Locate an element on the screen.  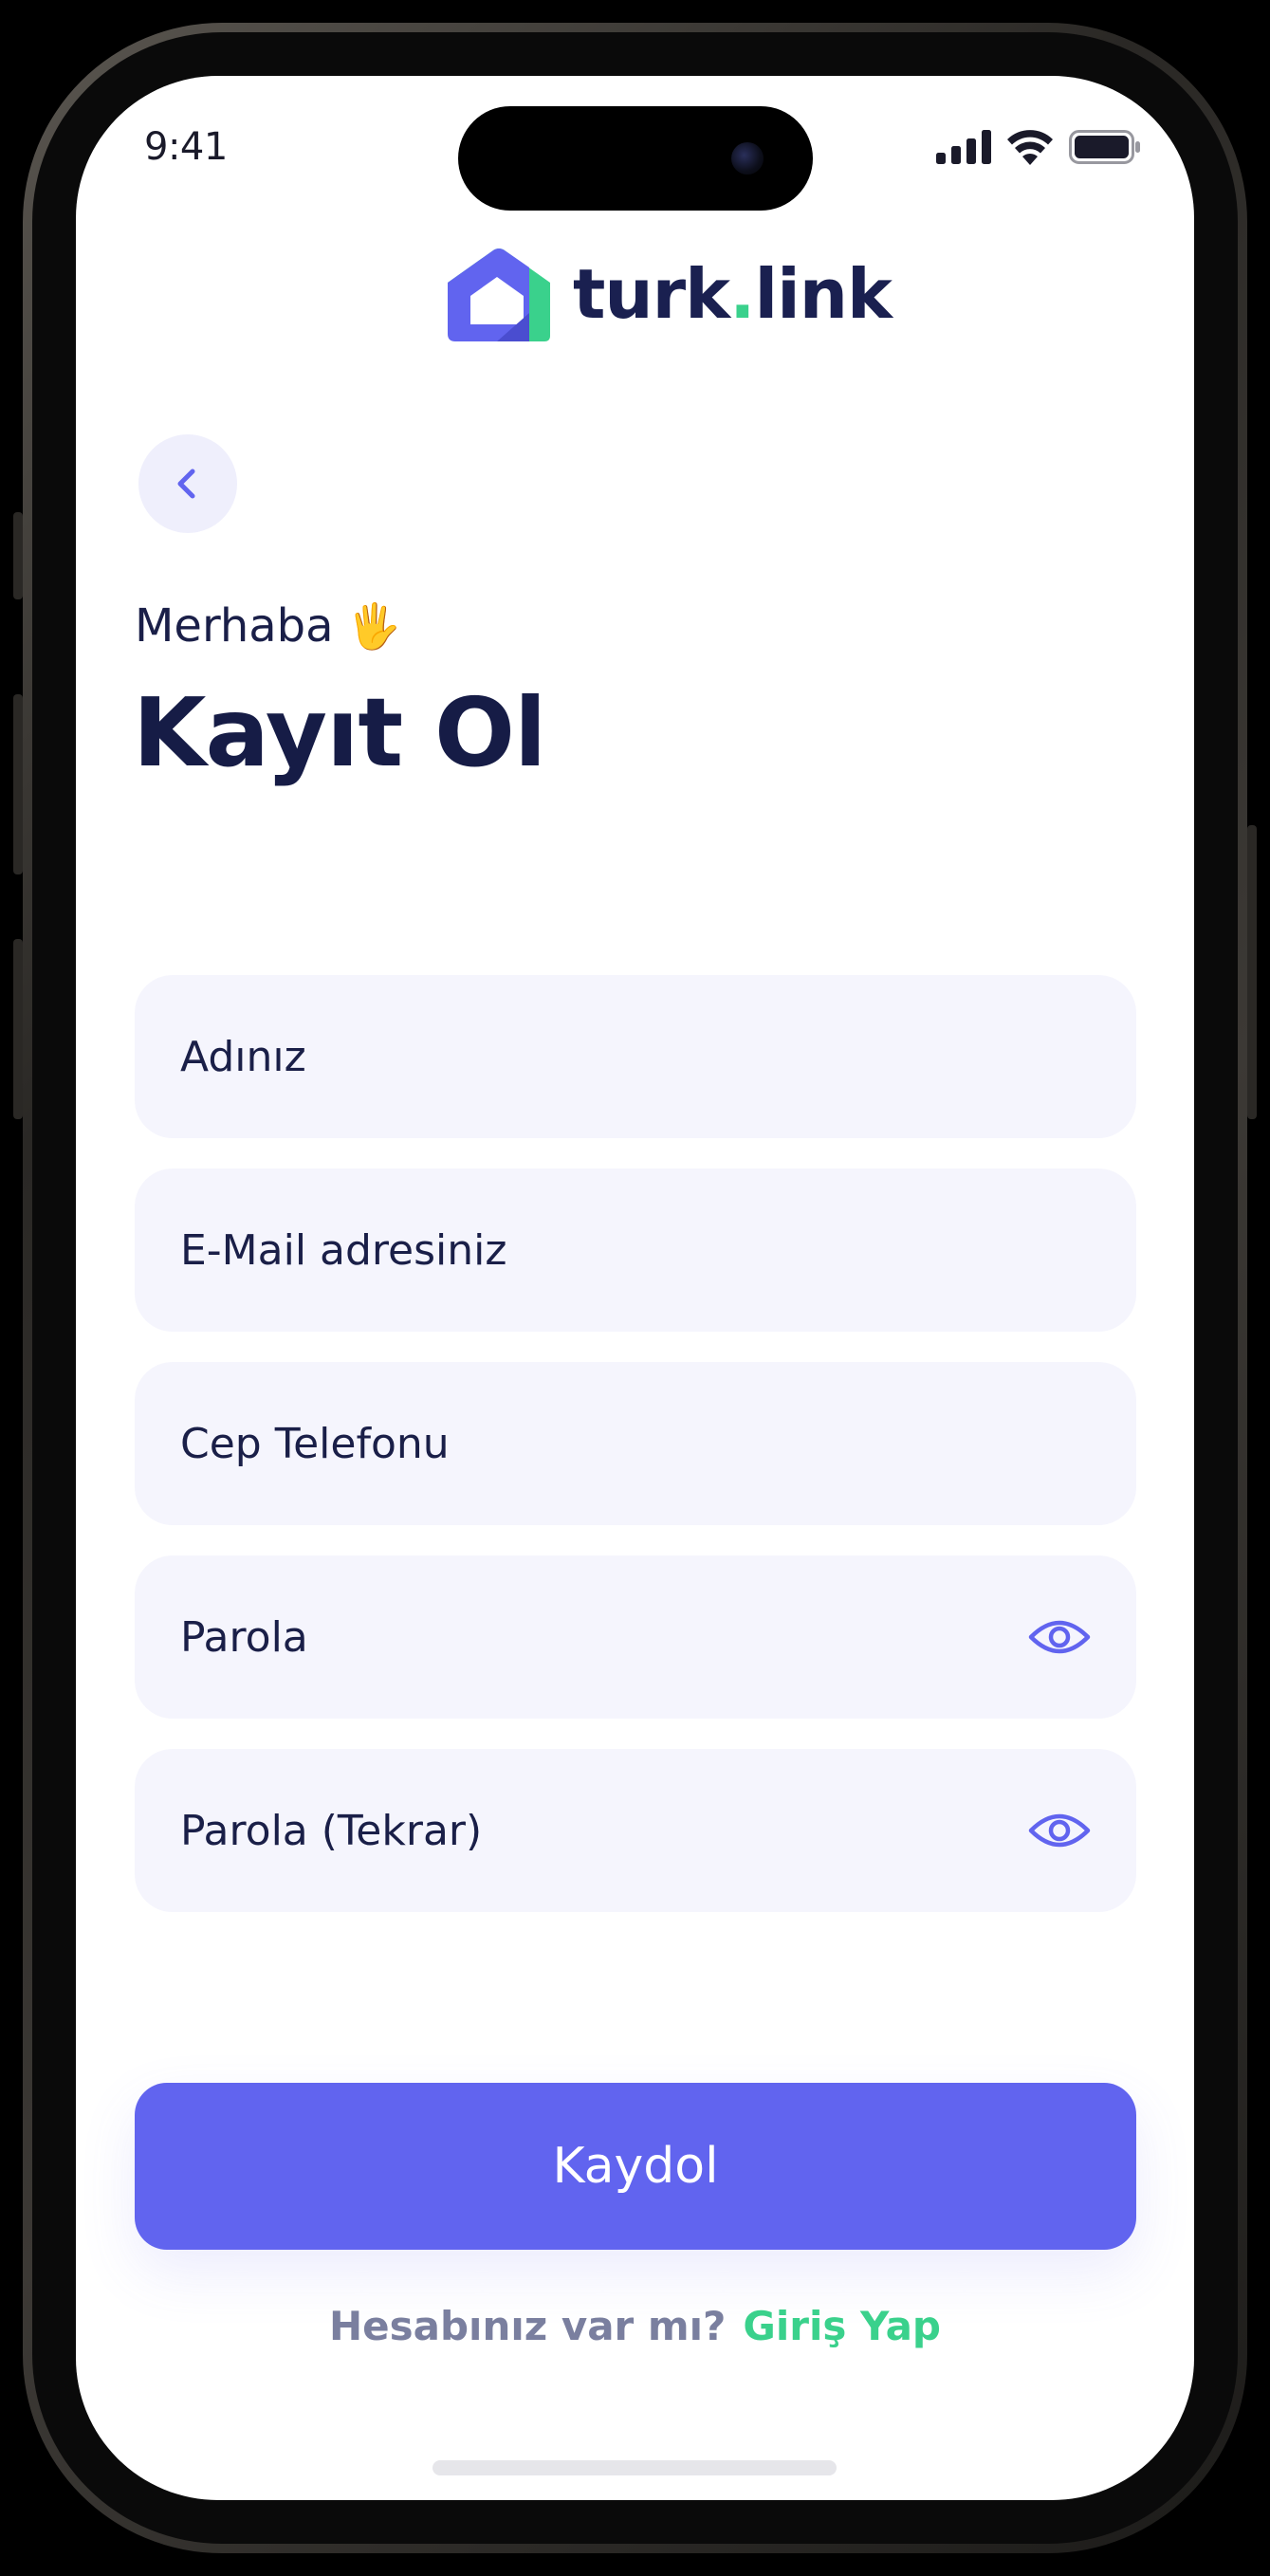
battery-icon is located at coordinates (1104, 147).